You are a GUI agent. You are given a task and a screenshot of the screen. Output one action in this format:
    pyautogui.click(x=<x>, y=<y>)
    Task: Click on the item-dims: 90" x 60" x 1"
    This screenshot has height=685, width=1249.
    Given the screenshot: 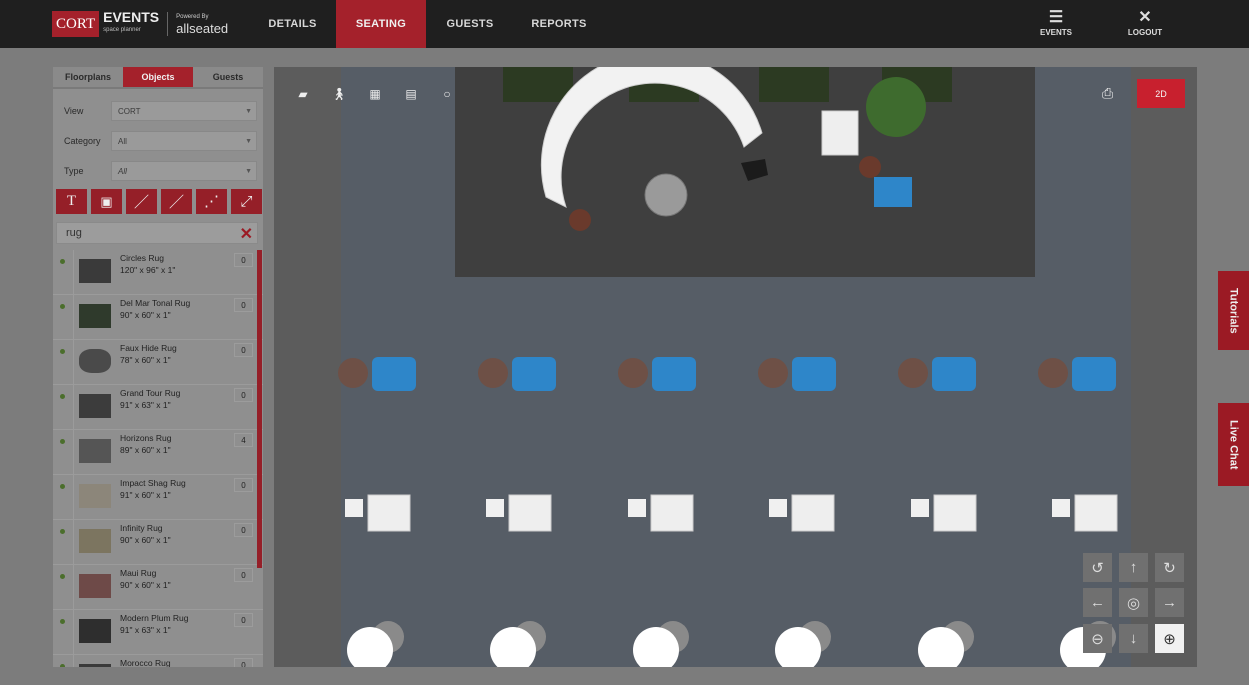 What is the action you would take?
    pyautogui.click(x=145, y=585)
    